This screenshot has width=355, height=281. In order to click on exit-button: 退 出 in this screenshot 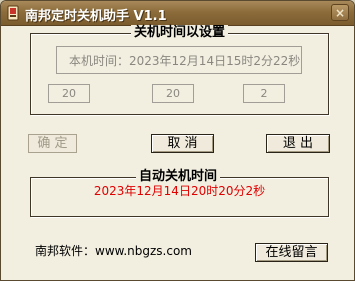, I will do `click(298, 143)`.